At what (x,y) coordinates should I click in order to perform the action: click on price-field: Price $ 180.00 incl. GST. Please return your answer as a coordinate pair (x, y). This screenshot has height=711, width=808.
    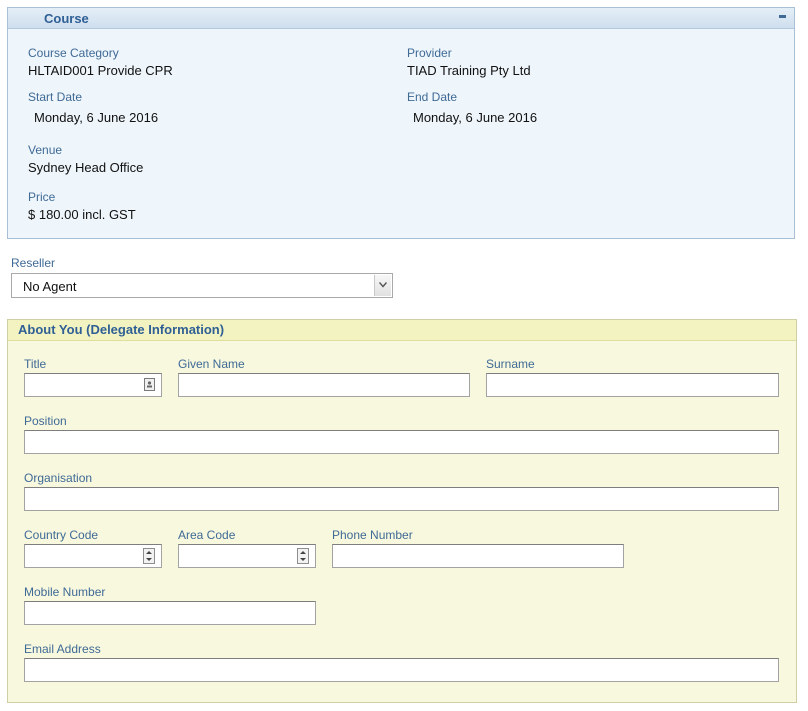
    Looking at the image, I should click on (82, 206).